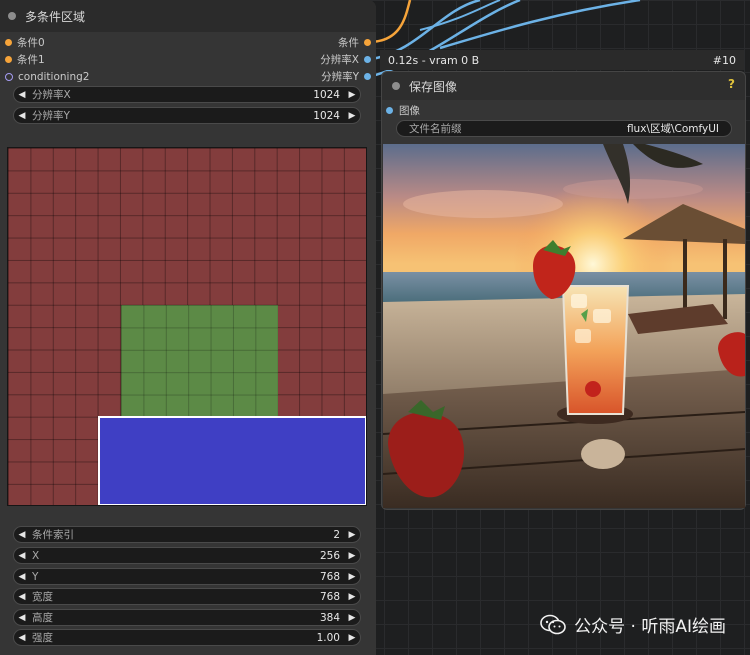  I want to click on filename-prefix-field: 文件名前缀 flux\区域\ComfyUI, so click(564, 128).